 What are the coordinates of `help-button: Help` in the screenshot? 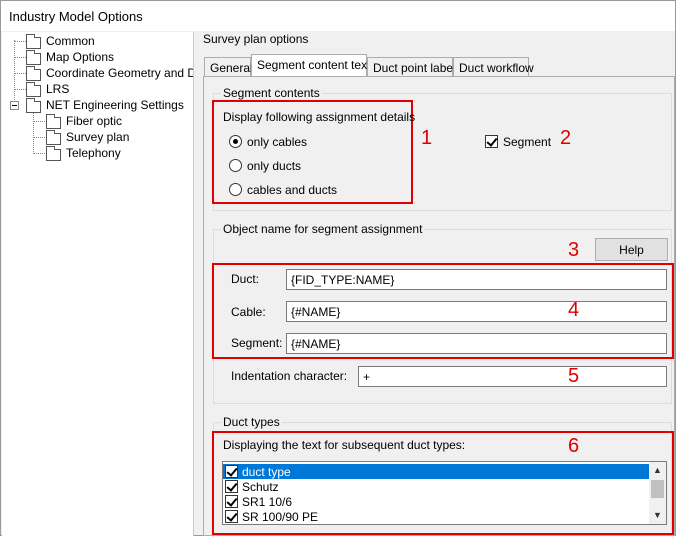 It's located at (631, 249).